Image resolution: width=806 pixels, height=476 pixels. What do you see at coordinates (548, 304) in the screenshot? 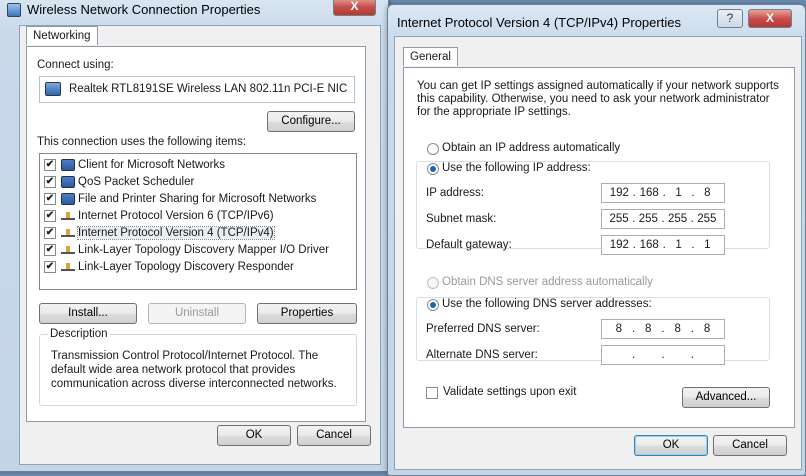
I see `use-following-dns-label: Use the following DNS server addresses:` at bounding box center [548, 304].